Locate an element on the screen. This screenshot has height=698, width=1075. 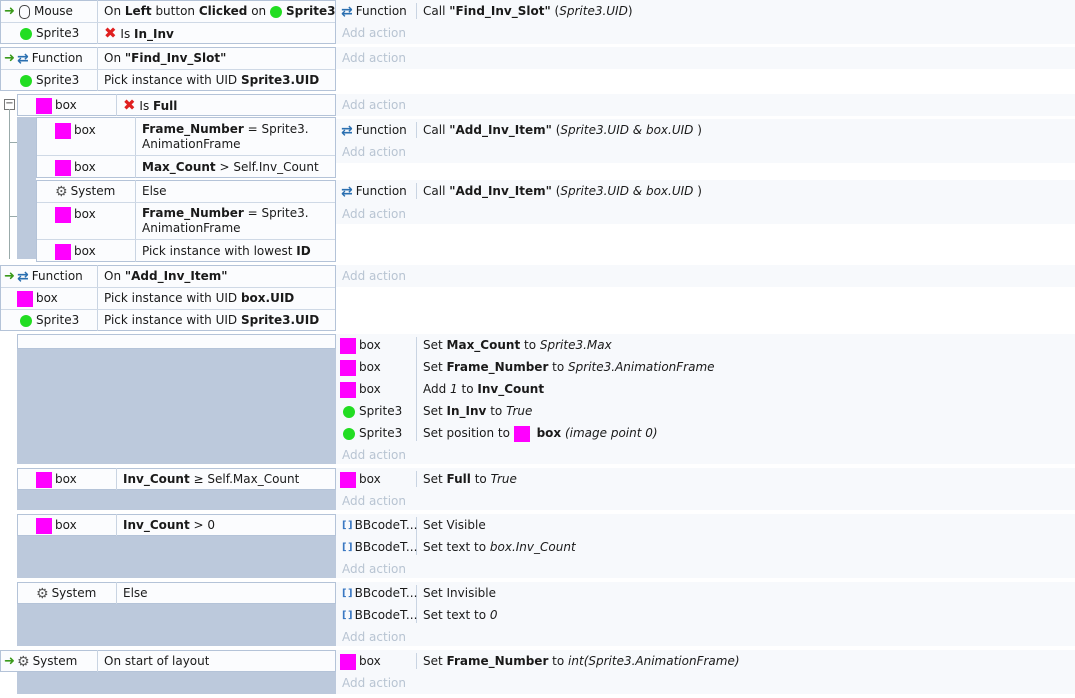
event-1-cond-1-object: Mouse is located at coordinates (46, 11).